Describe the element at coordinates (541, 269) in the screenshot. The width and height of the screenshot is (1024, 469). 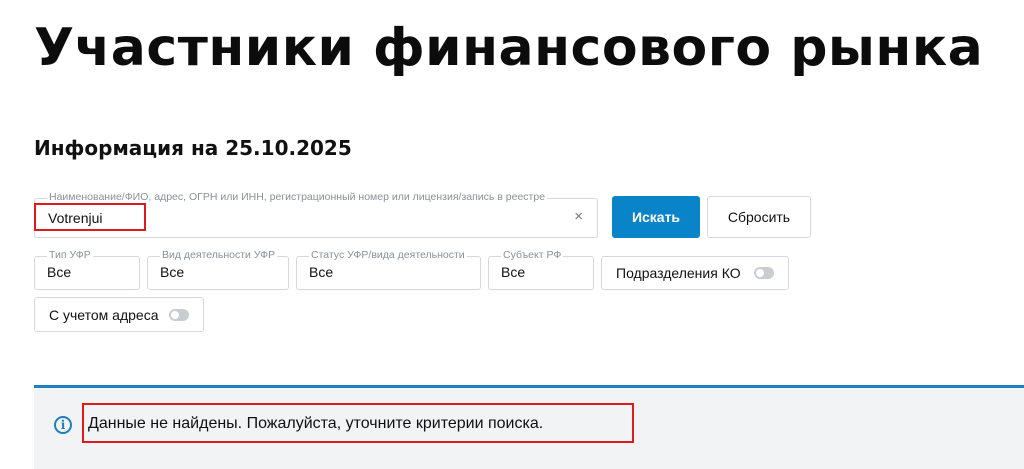
I see `filter-region: Субъект РФ Все` at that location.